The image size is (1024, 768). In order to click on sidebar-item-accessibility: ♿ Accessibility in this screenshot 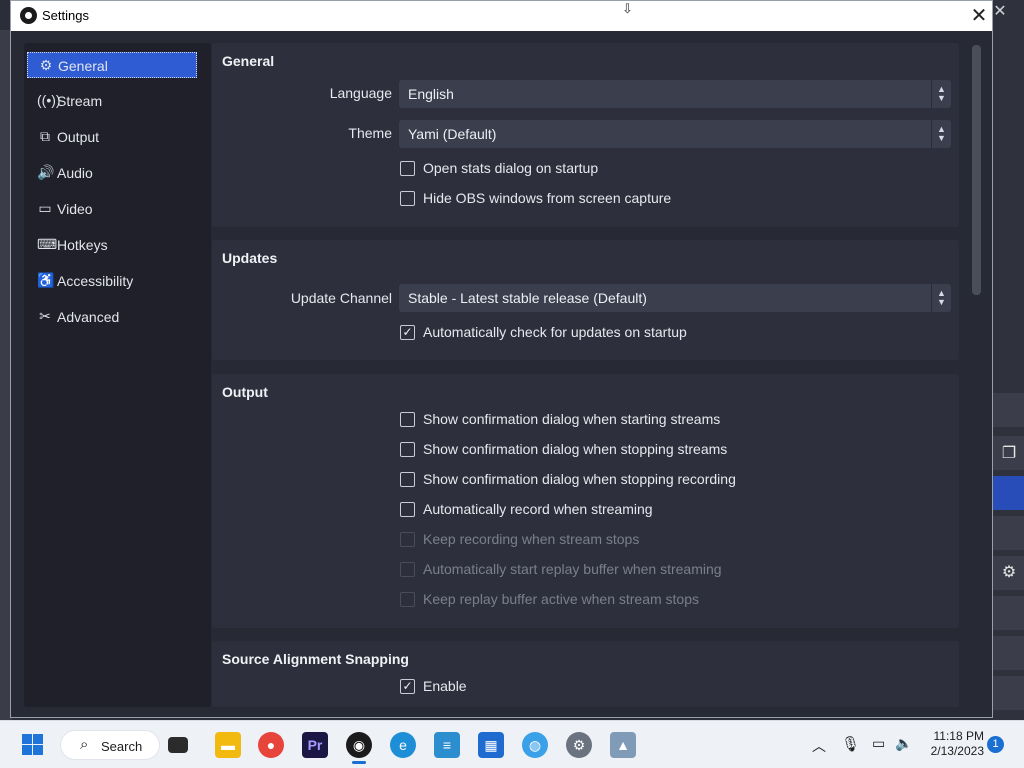, I will do `click(112, 281)`.